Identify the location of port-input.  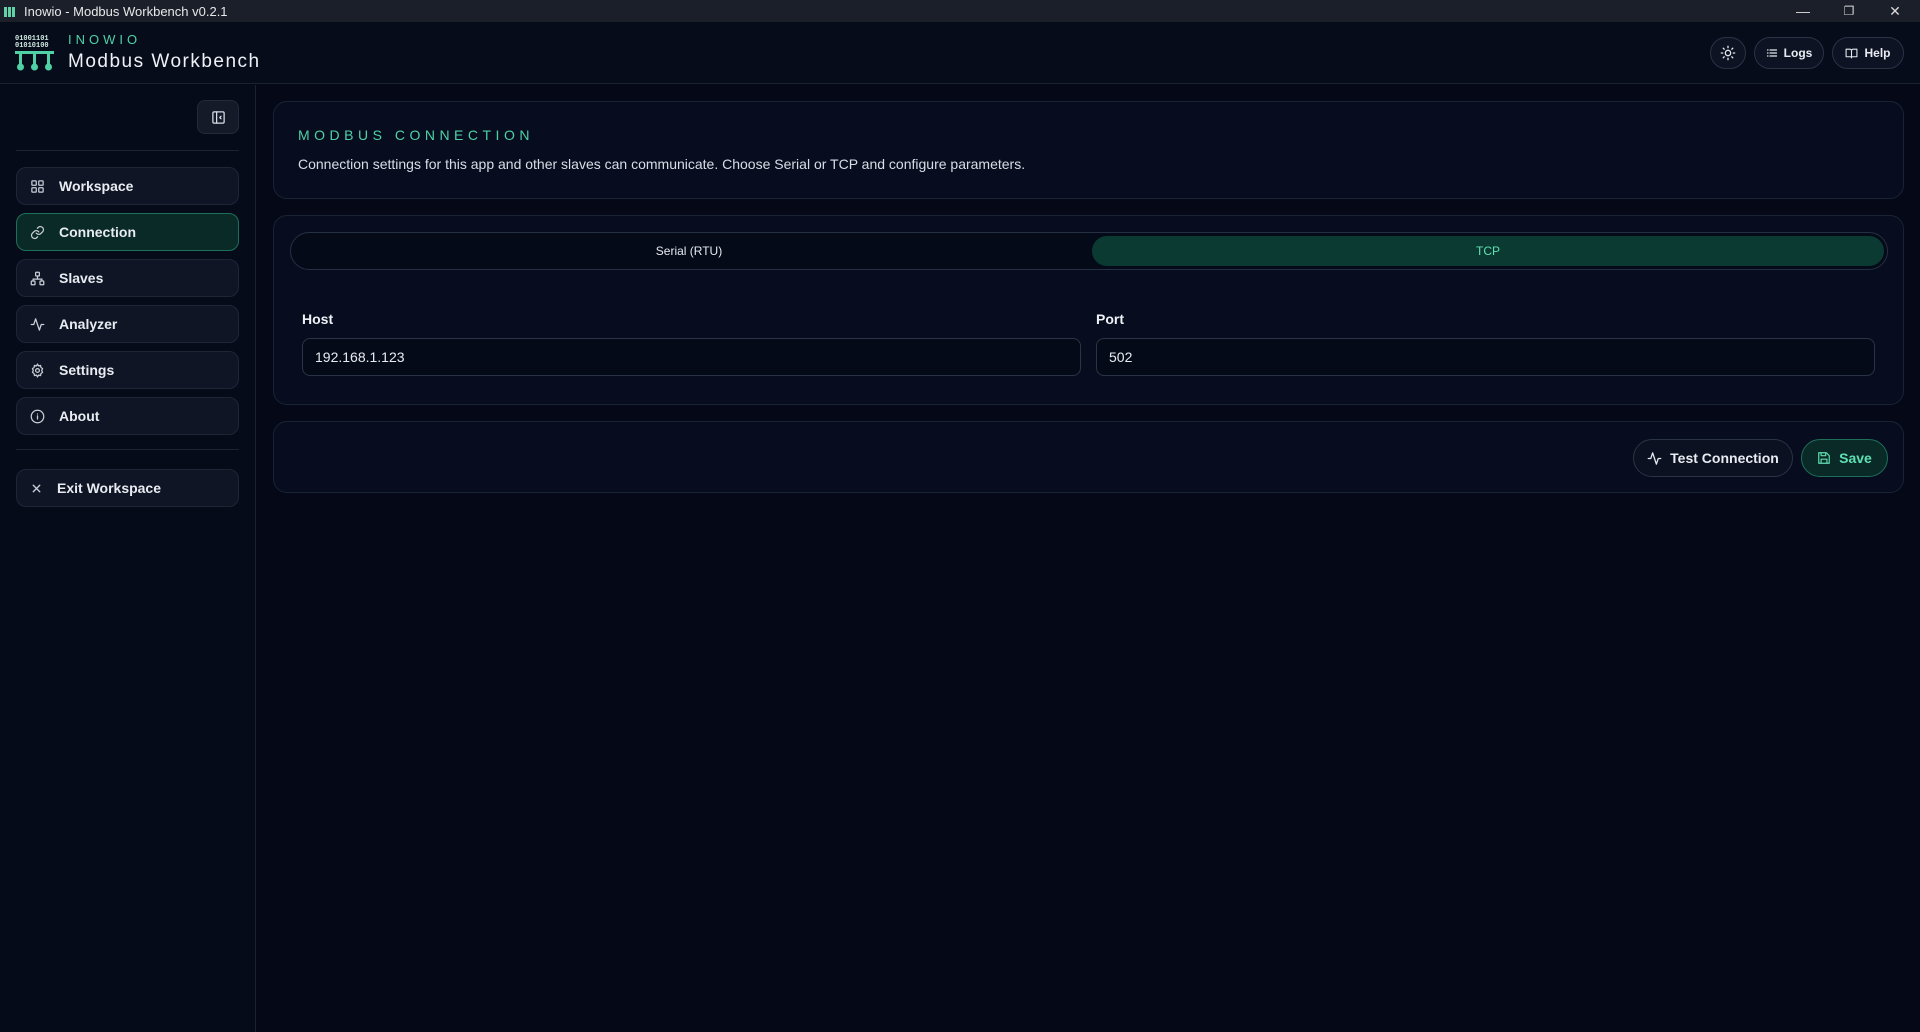
(1485, 357).